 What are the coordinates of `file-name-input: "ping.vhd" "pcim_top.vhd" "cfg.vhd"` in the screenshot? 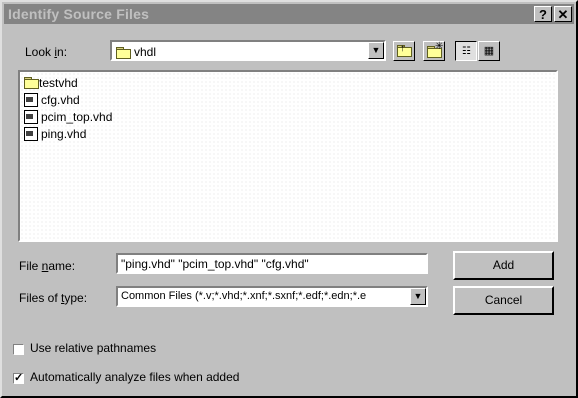 It's located at (272, 263).